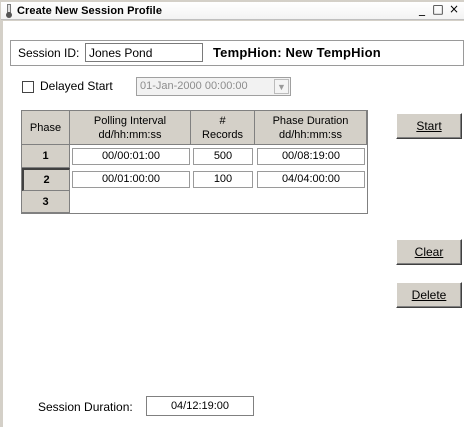  I want to click on session-duration-value: 04/12:19:00, so click(200, 406).